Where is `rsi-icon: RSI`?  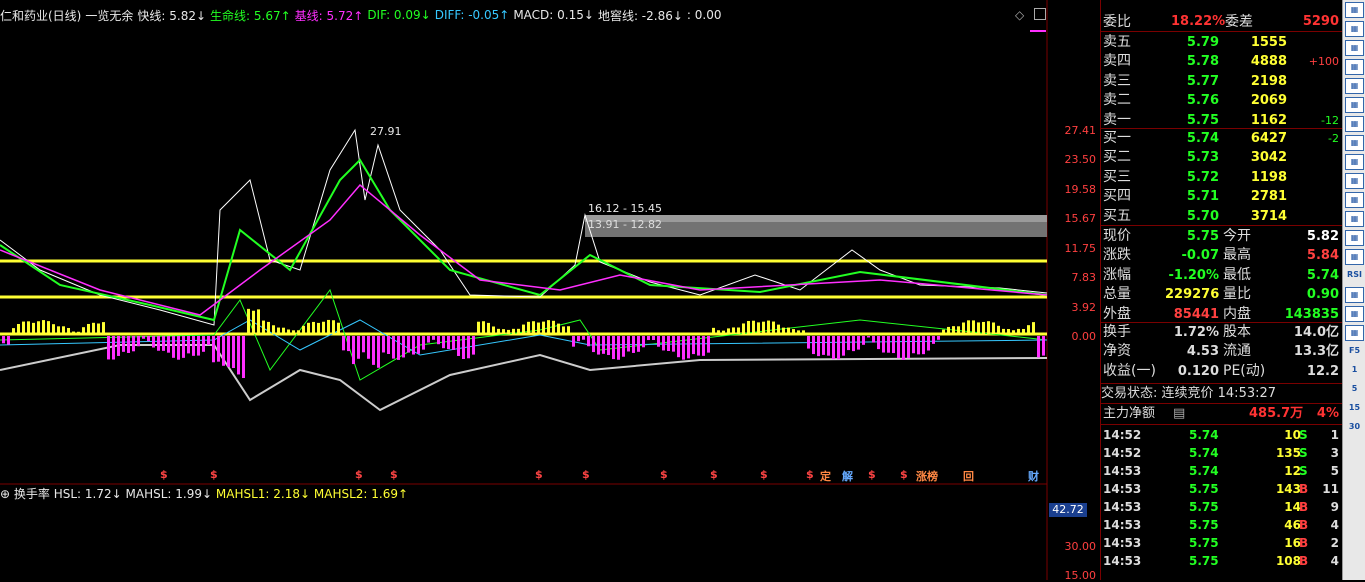
rsi-icon: RSI is located at coordinates (1354, 276).